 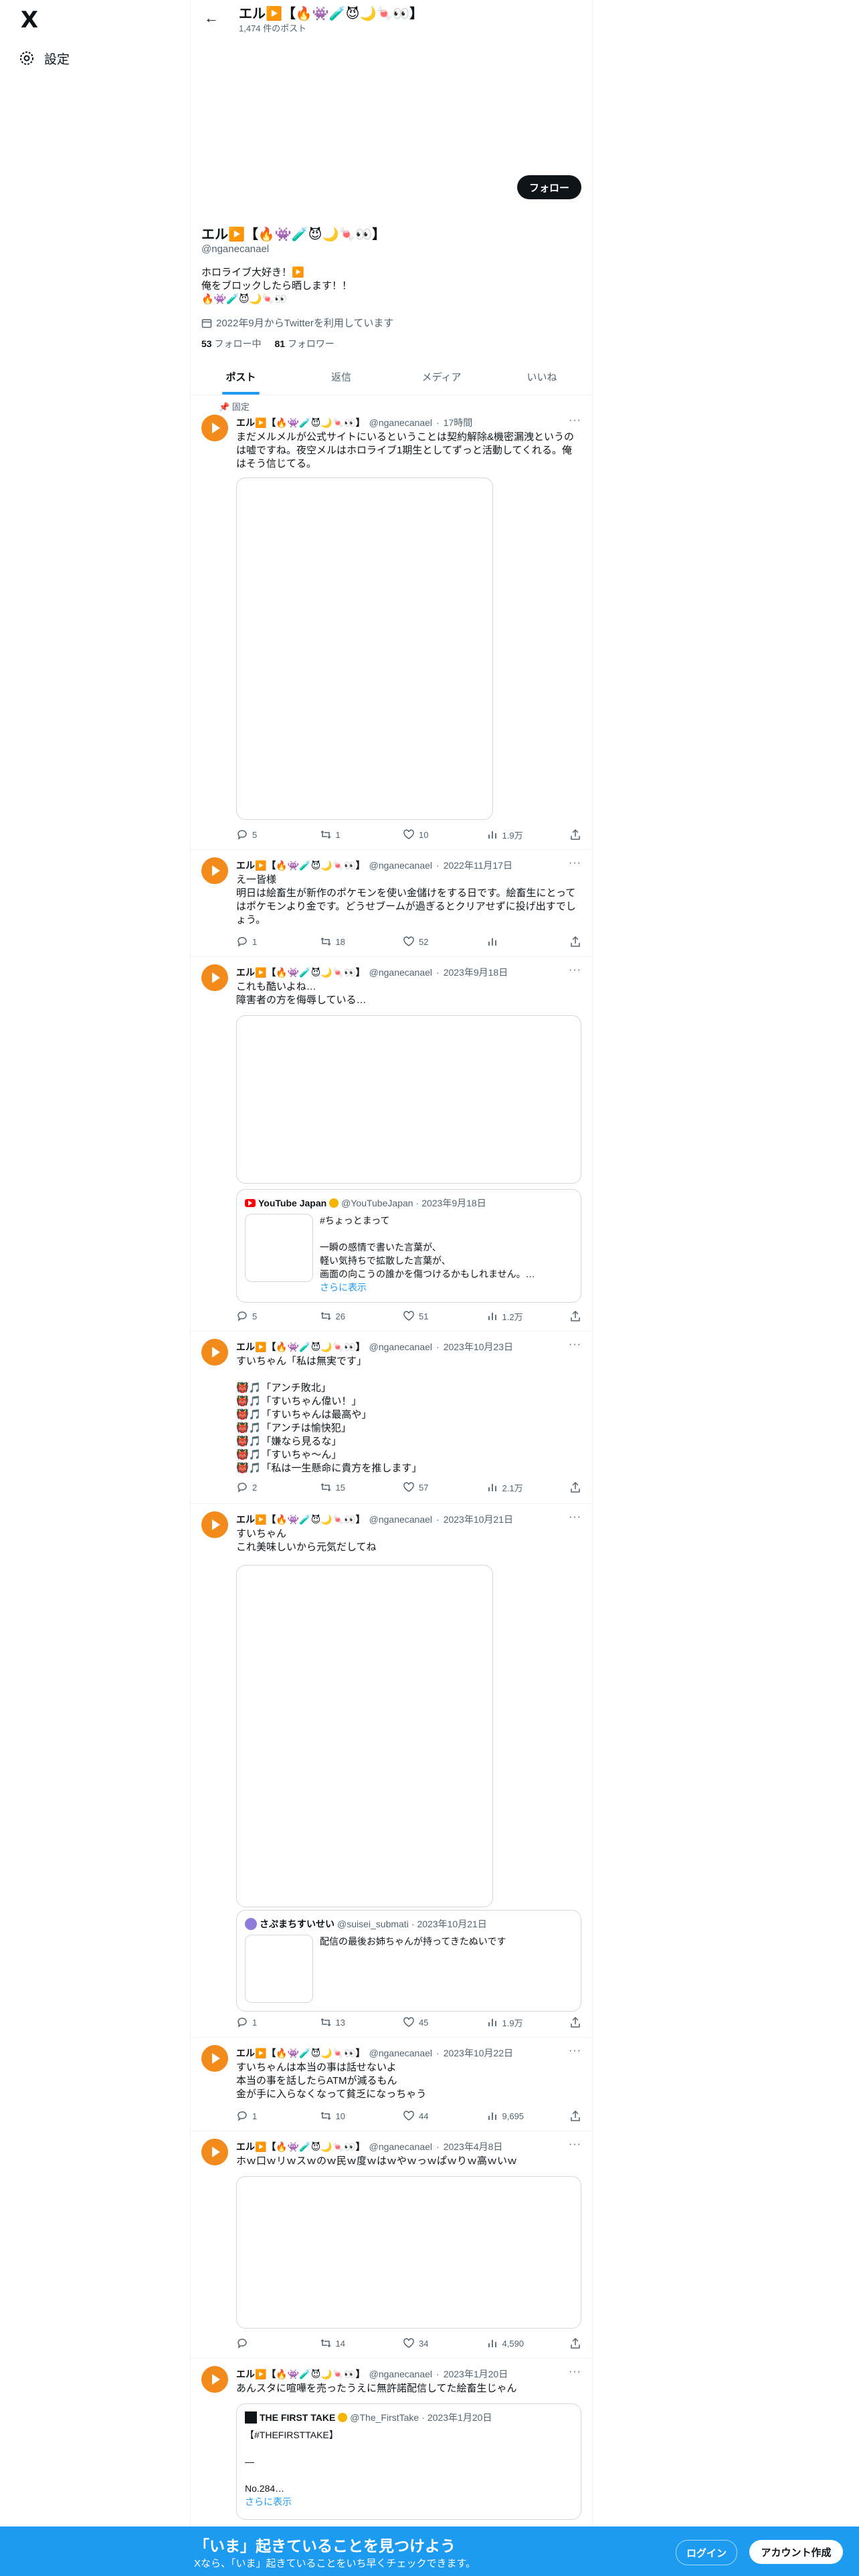 What do you see at coordinates (478, 865) in the screenshot?
I see `tweet-time: 2022年11月17日` at bounding box center [478, 865].